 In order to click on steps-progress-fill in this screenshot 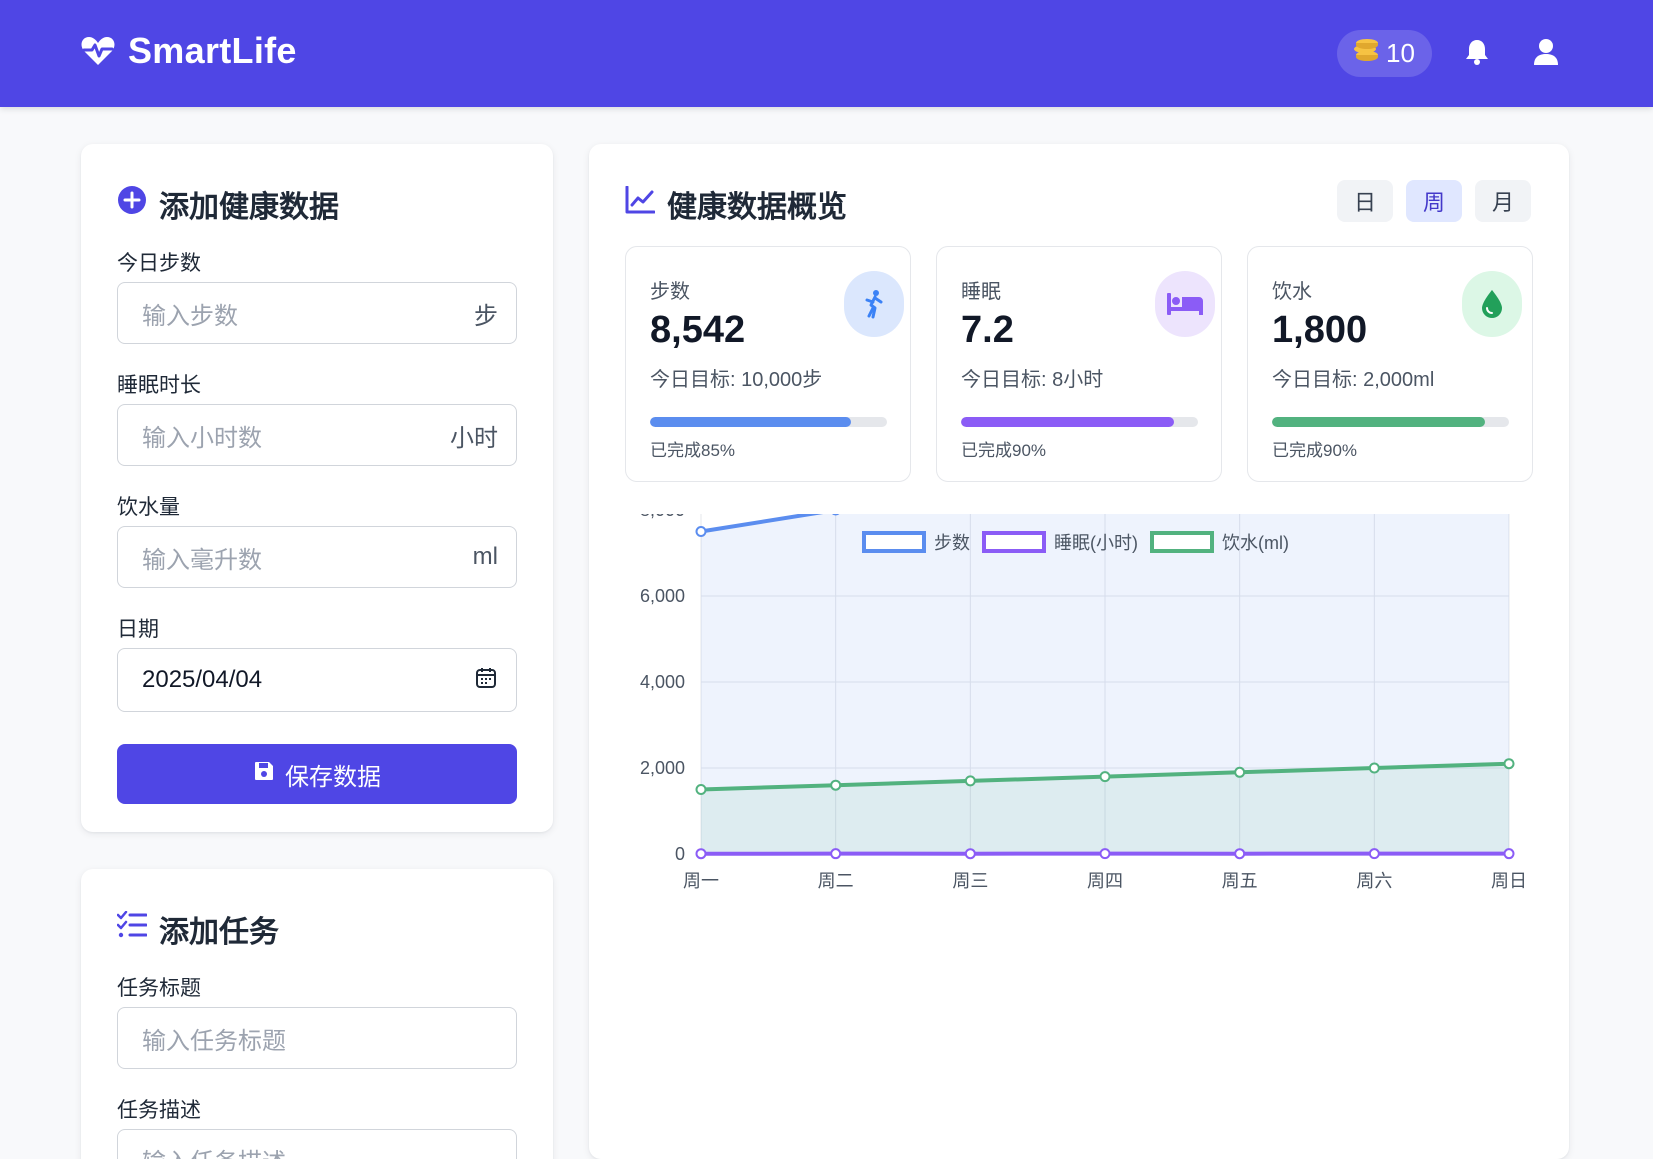, I will do `click(751, 422)`.